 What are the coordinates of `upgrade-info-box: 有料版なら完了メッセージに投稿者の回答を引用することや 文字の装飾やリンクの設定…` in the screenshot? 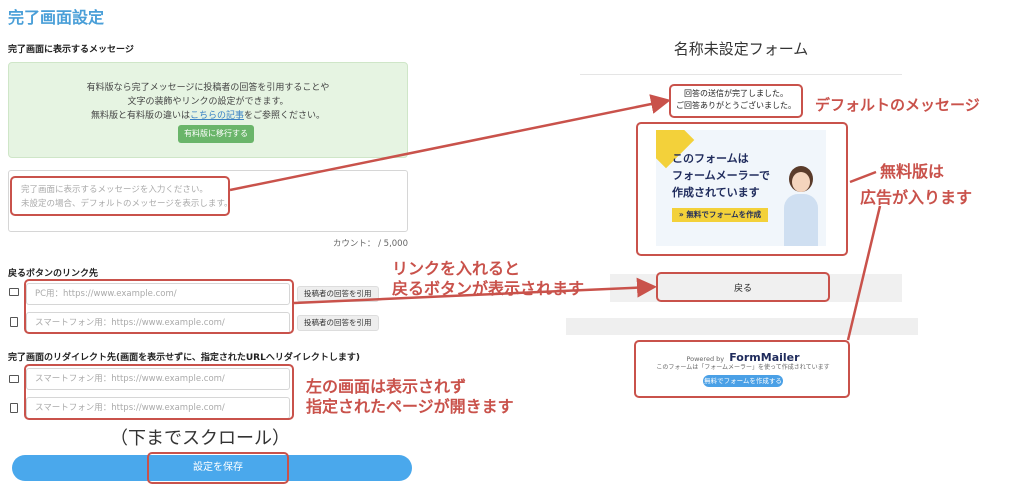 It's located at (208, 110).